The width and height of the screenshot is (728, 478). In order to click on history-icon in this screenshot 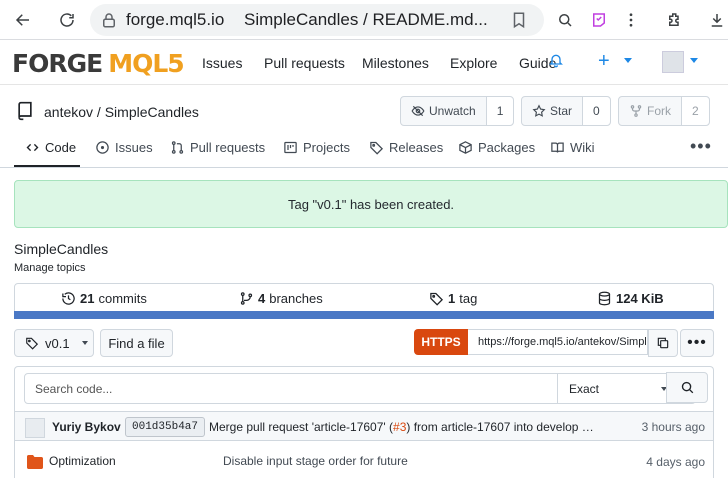, I will do `click(68, 298)`.